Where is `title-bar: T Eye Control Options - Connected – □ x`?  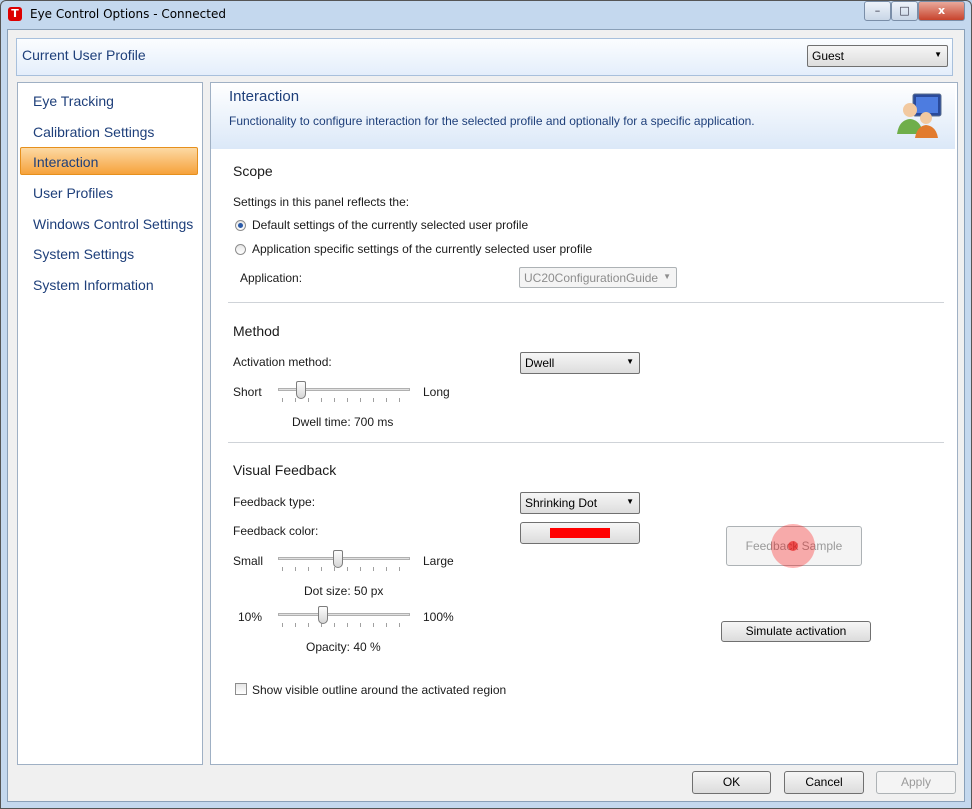
title-bar: T Eye Control Options - Connected – □ x is located at coordinates (485, 14).